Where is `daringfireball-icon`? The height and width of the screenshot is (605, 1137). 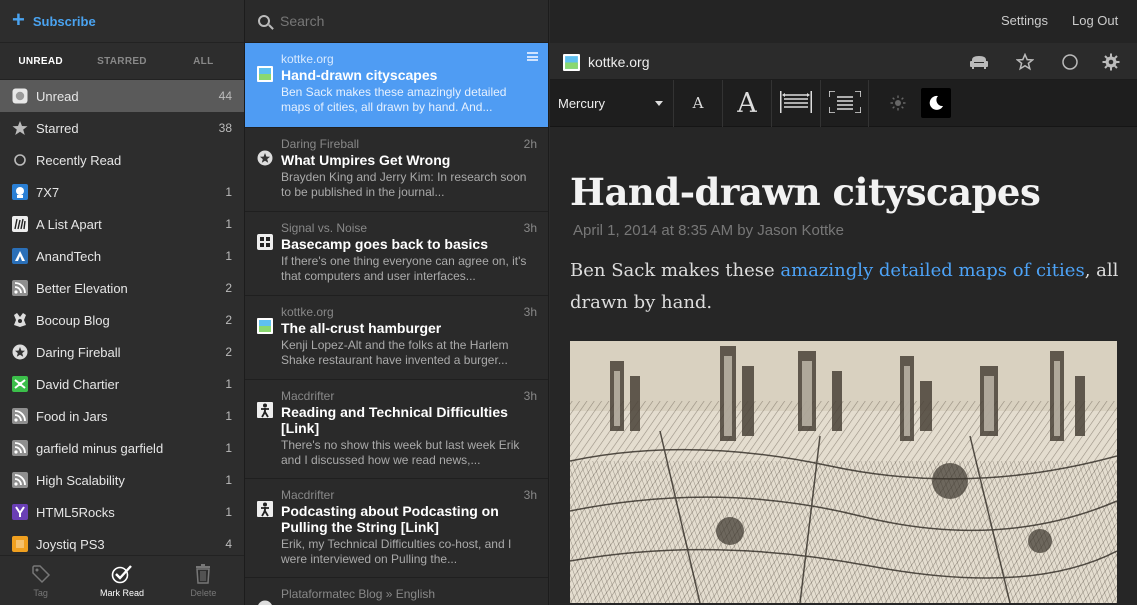
daringfireball-icon is located at coordinates (265, 158).